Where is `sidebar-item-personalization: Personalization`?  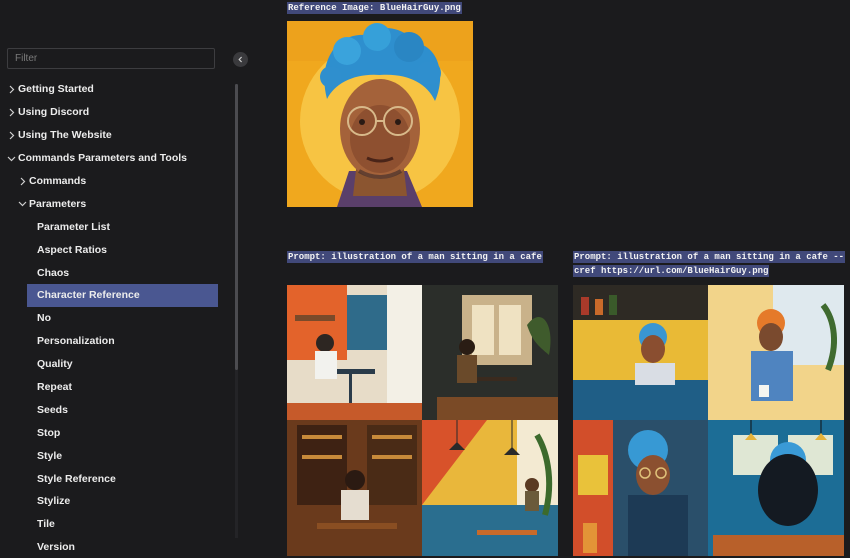
sidebar-item-personalization: Personalization is located at coordinates (115, 341).